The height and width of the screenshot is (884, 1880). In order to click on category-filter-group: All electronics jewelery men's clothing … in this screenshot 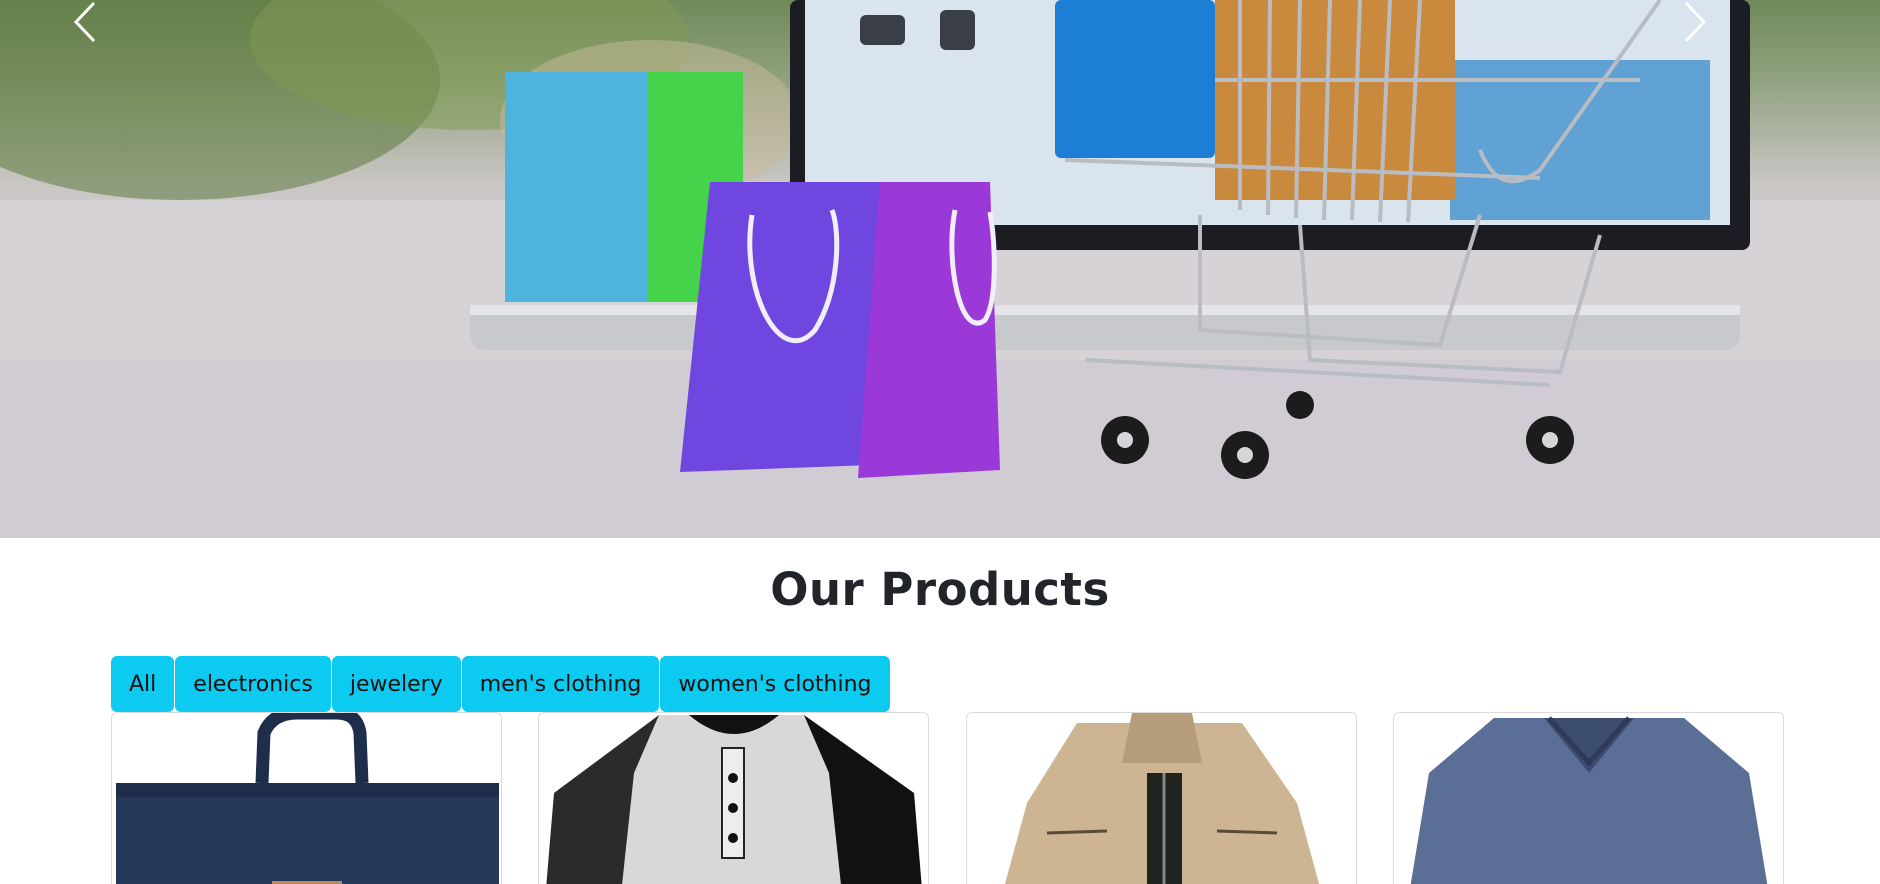, I will do `click(501, 684)`.